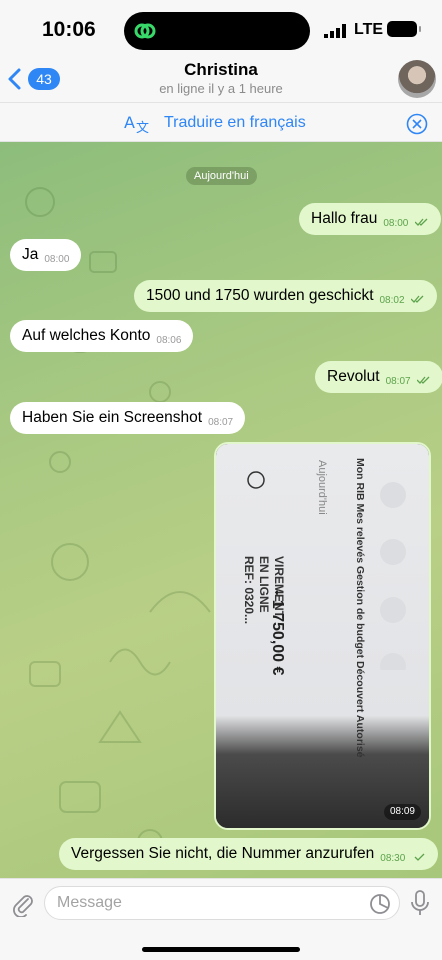  What do you see at coordinates (322, 487) in the screenshot?
I see `photo-date-text: Aujourd'hui` at bounding box center [322, 487].